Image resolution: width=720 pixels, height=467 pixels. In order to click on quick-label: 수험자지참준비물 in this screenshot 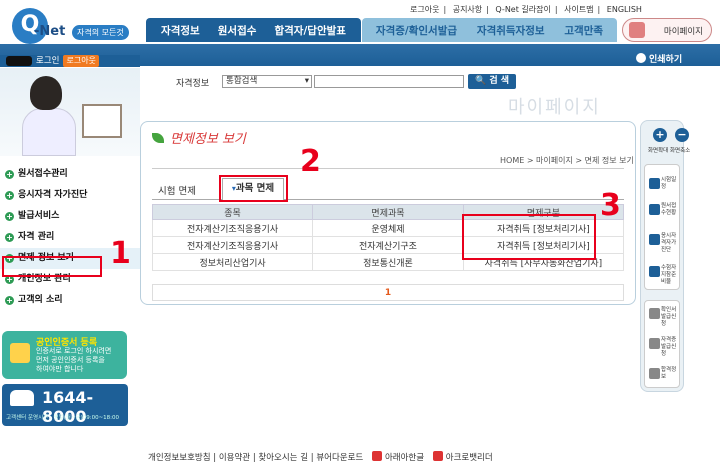, I will do `click(669, 275)`.